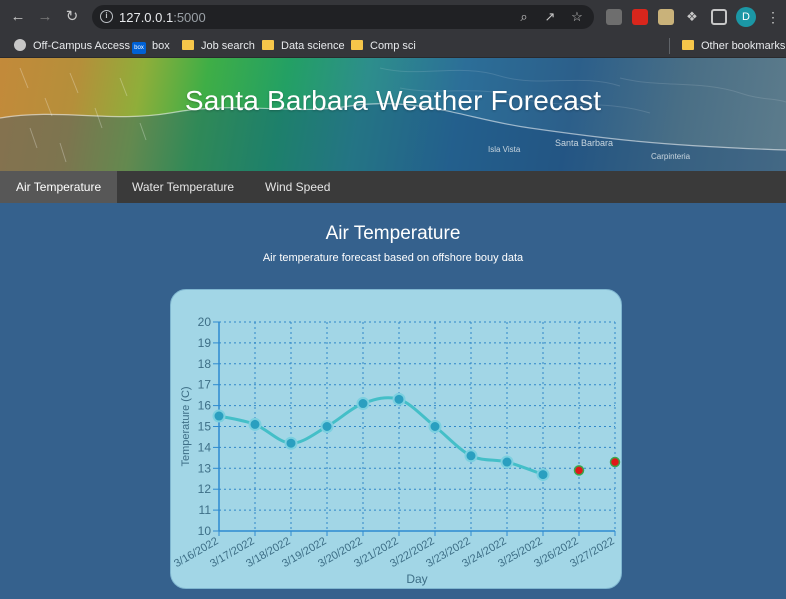 The width and height of the screenshot is (786, 599). What do you see at coordinates (733, 46) in the screenshot?
I see `bookmark-other-bookmarks: Other bookmarks` at bounding box center [733, 46].